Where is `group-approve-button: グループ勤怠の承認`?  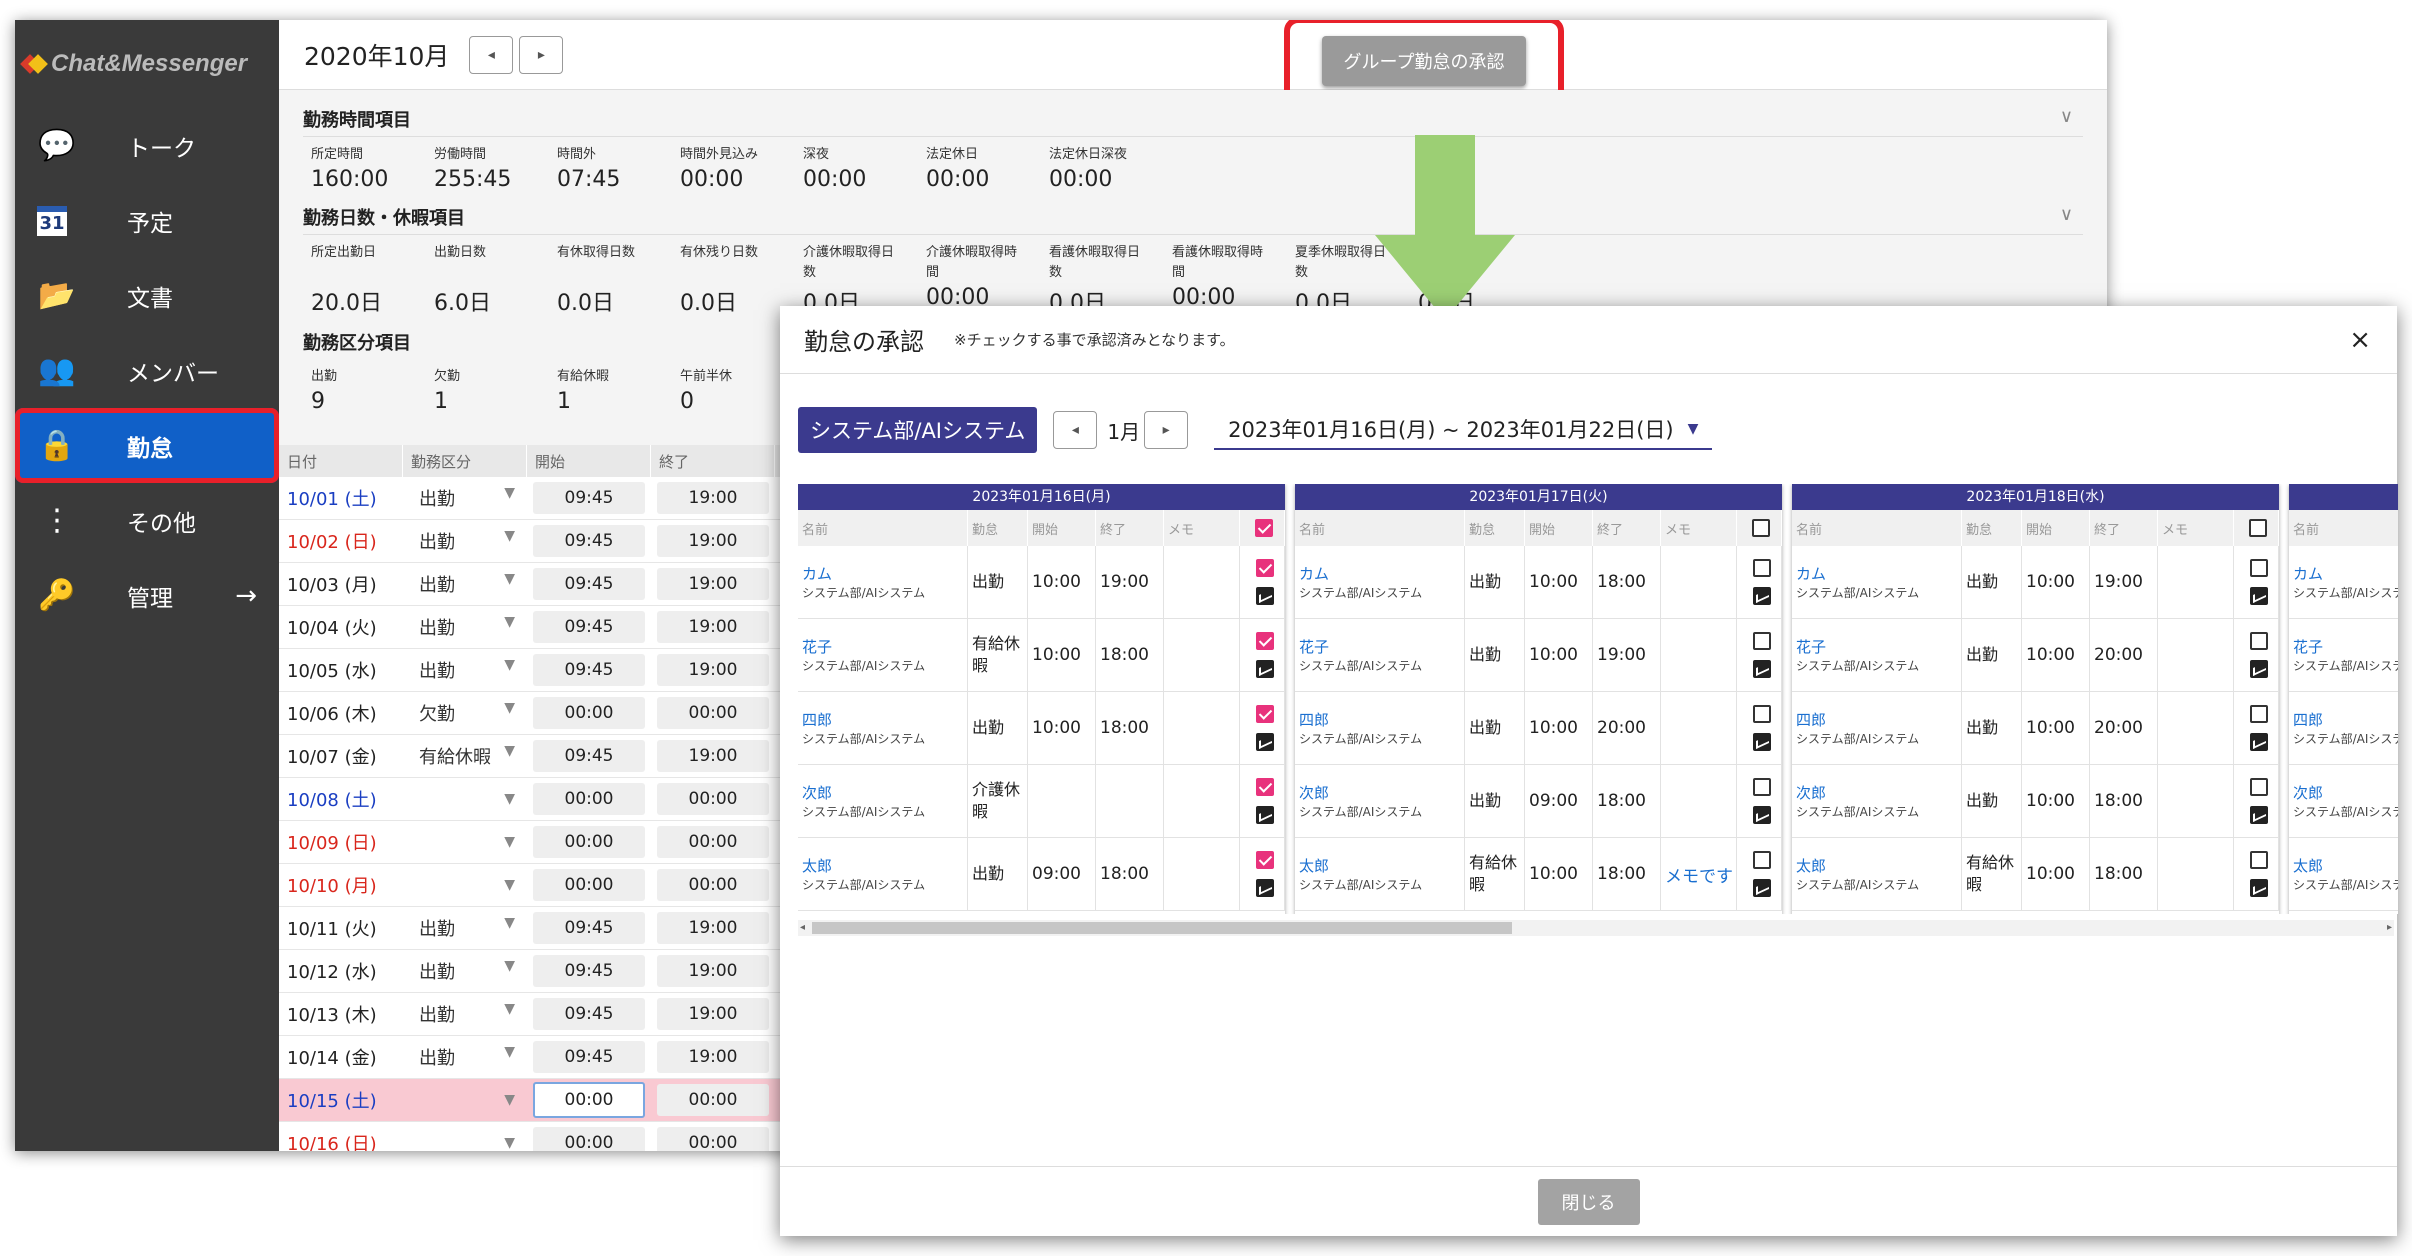 group-approve-button: グループ勤怠の承認 is located at coordinates (1424, 61).